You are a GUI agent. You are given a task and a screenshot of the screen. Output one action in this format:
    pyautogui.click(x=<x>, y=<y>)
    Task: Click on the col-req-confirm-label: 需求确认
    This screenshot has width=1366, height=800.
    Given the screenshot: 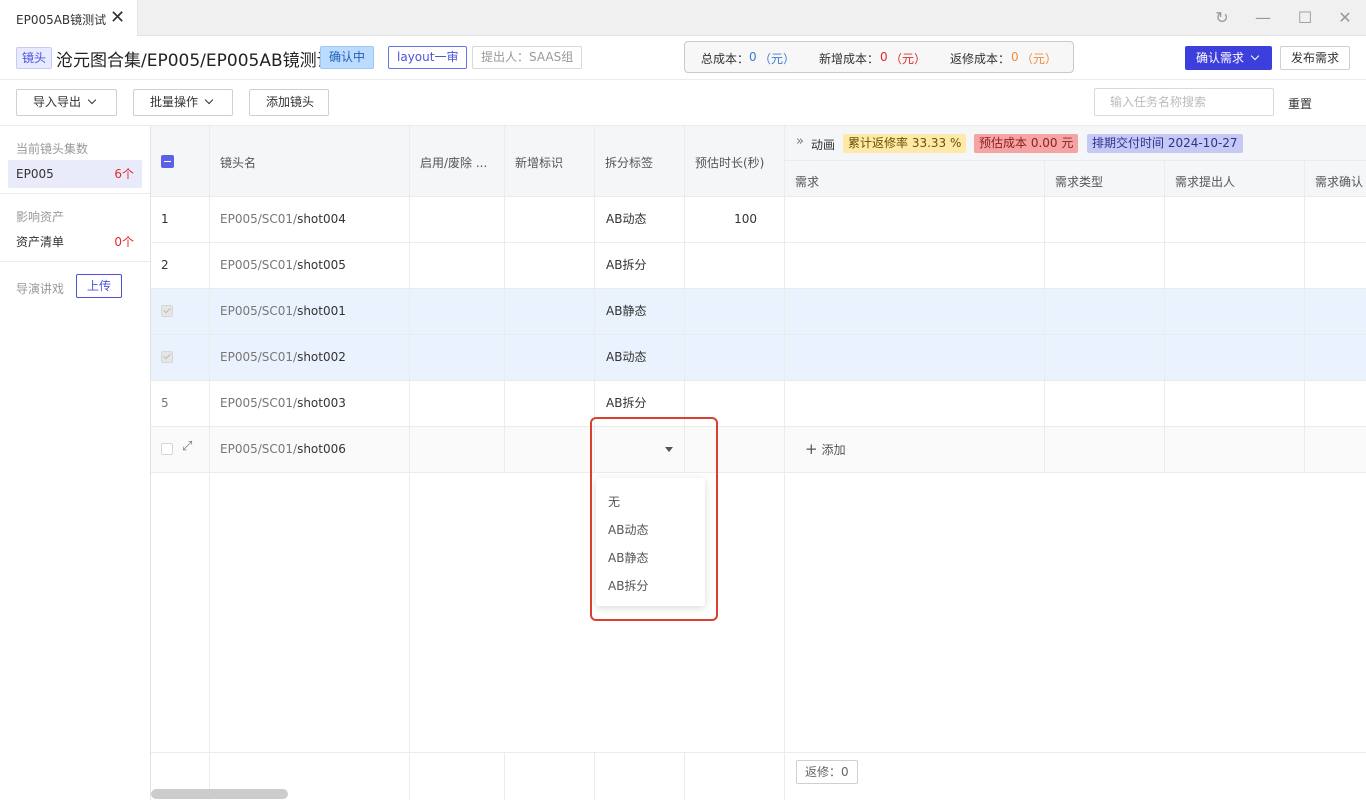 What is the action you would take?
    pyautogui.click(x=1339, y=182)
    